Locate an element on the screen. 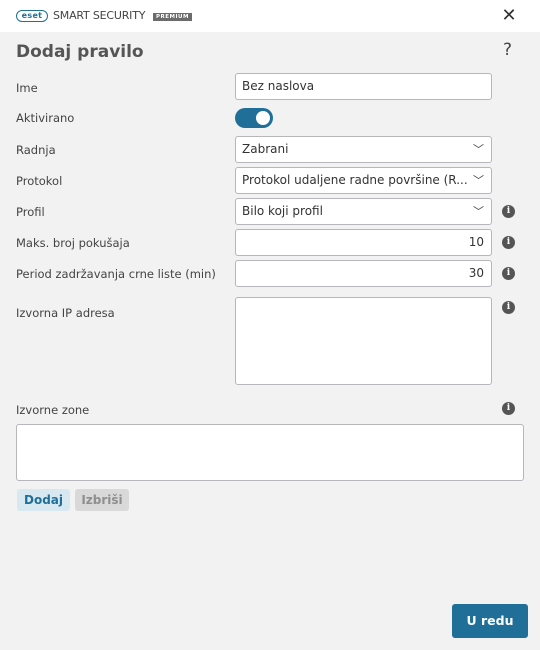 This screenshot has width=540, height=650. source-zones-label: Izvorne zone is located at coordinates (53, 410).